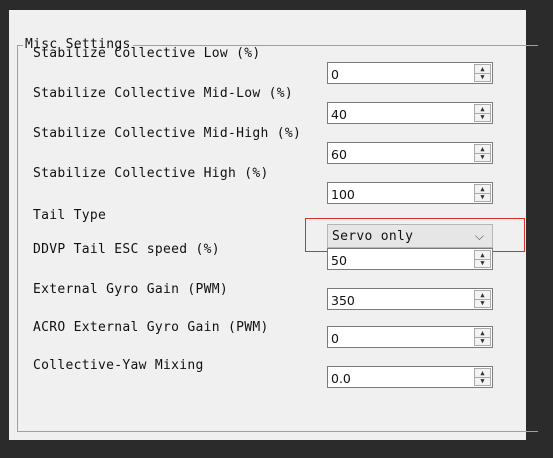 This screenshot has width=553, height=458. I want to click on external-gyro-gain-input: 350 ▲ ▼, so click(410, 299).